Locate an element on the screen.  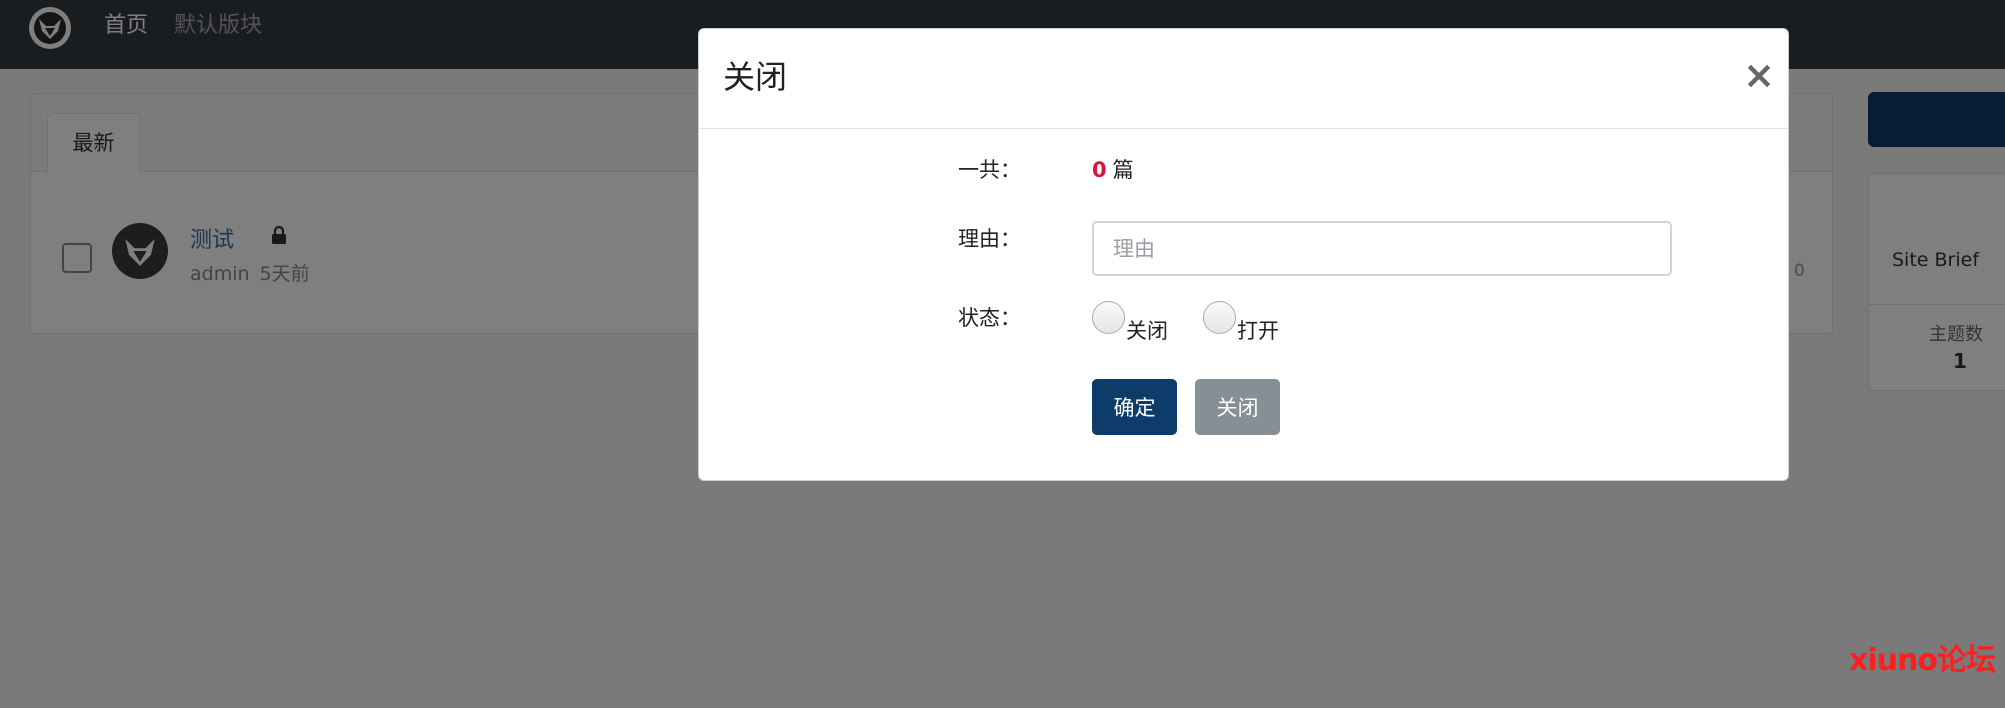
status-option-close-label: 关闭 is located at coordinates (1147, 331).